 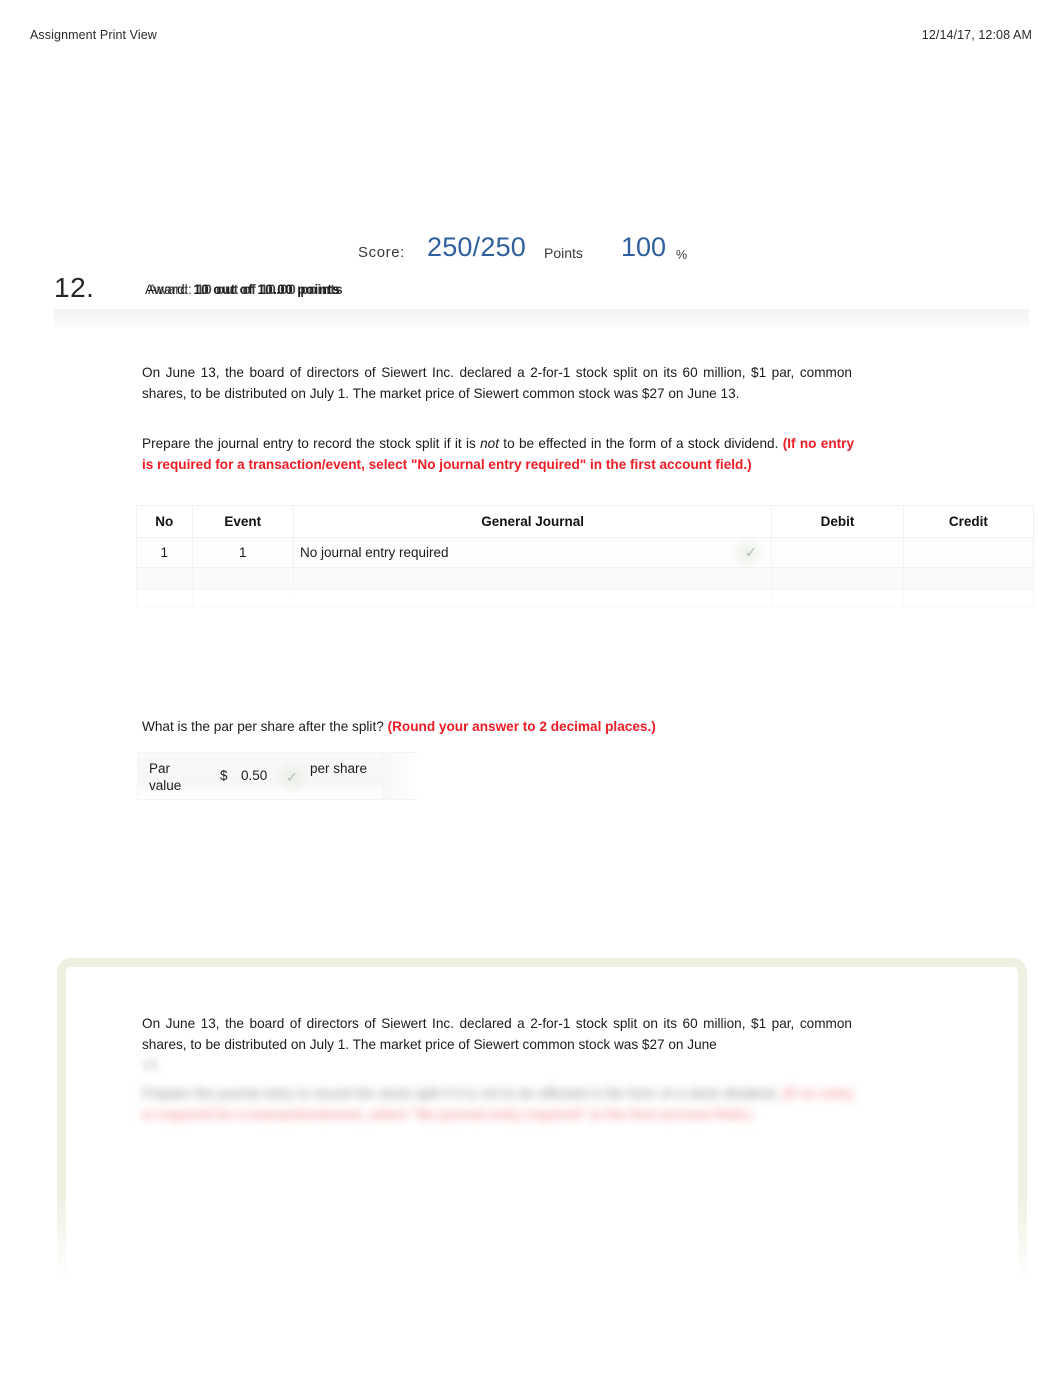 I want to click on par-box-tail, so click(x=400, y=776).